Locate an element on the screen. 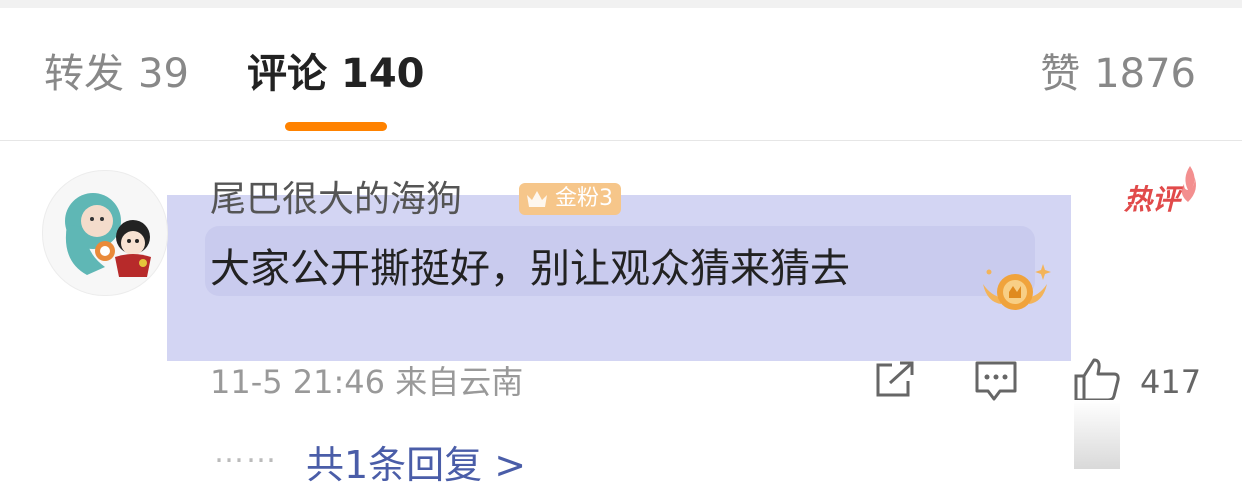 This screenshot has width=1242, height=488. fan-badge: 金粉3 is located at coordinates (570, 199).